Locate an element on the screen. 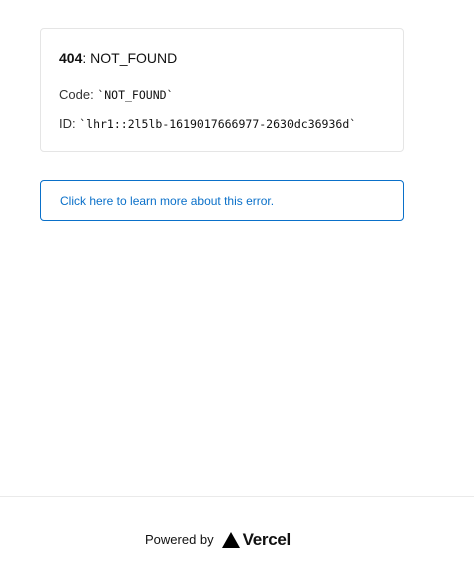 The width and height of the screenshot is (474, 577). error-code-label: Code: is located at coordinates (78, 94).